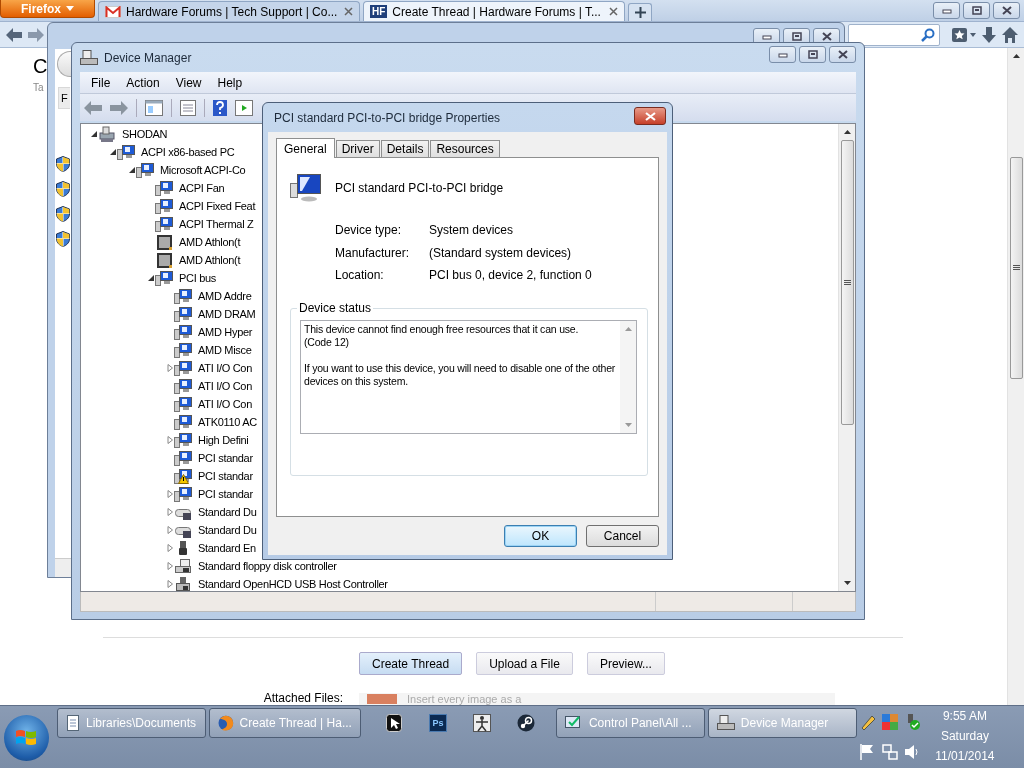 The height and width of the screenshot is (768, 1024). What do you see at coordinates (188, 152) in the screenshot?
I see `tree-item: ACPI x86-based PC` at bounding box center [188, 152].